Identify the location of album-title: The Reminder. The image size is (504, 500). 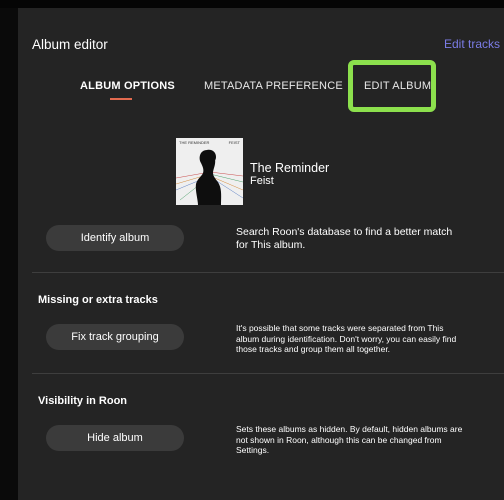
(290, 168).